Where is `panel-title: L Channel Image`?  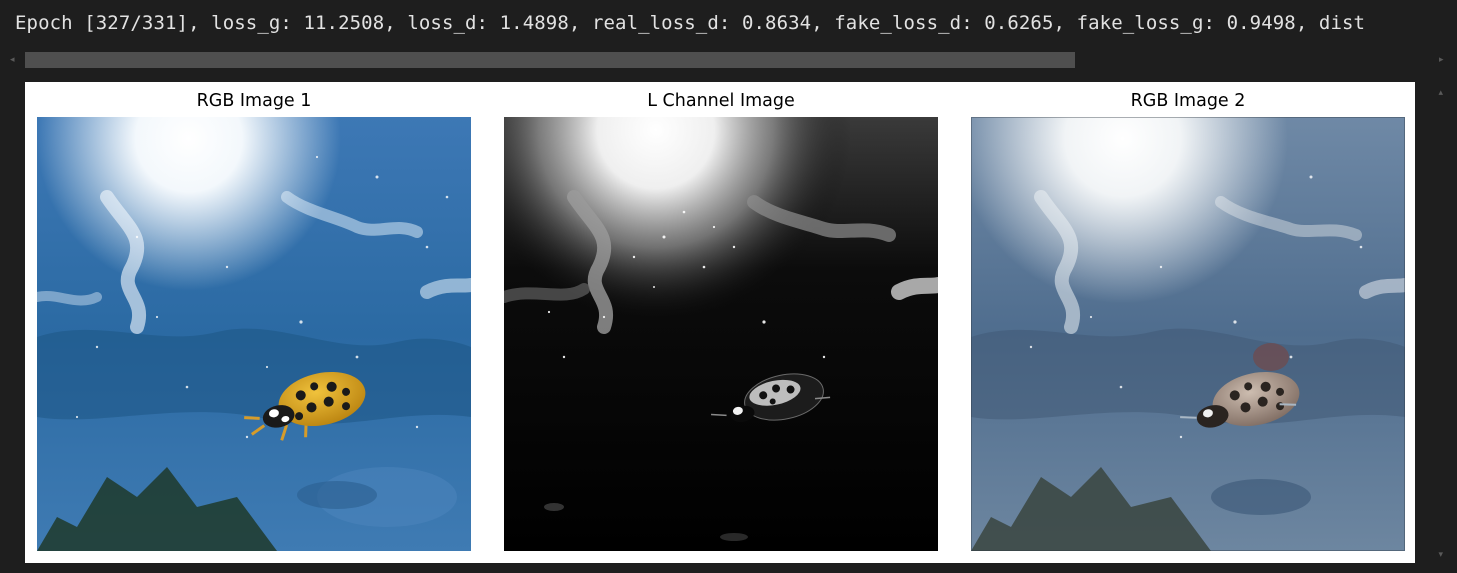 panel-title: L Channel Image is located at coordinates (721, 101).